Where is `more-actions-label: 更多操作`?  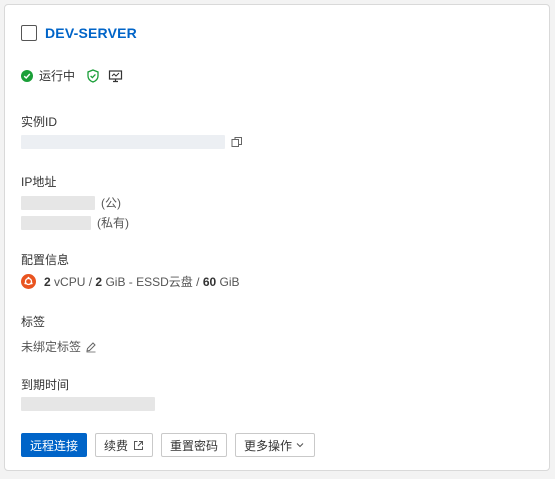 more-actions-label: 更多操作 is located at coordinates (268, 445).